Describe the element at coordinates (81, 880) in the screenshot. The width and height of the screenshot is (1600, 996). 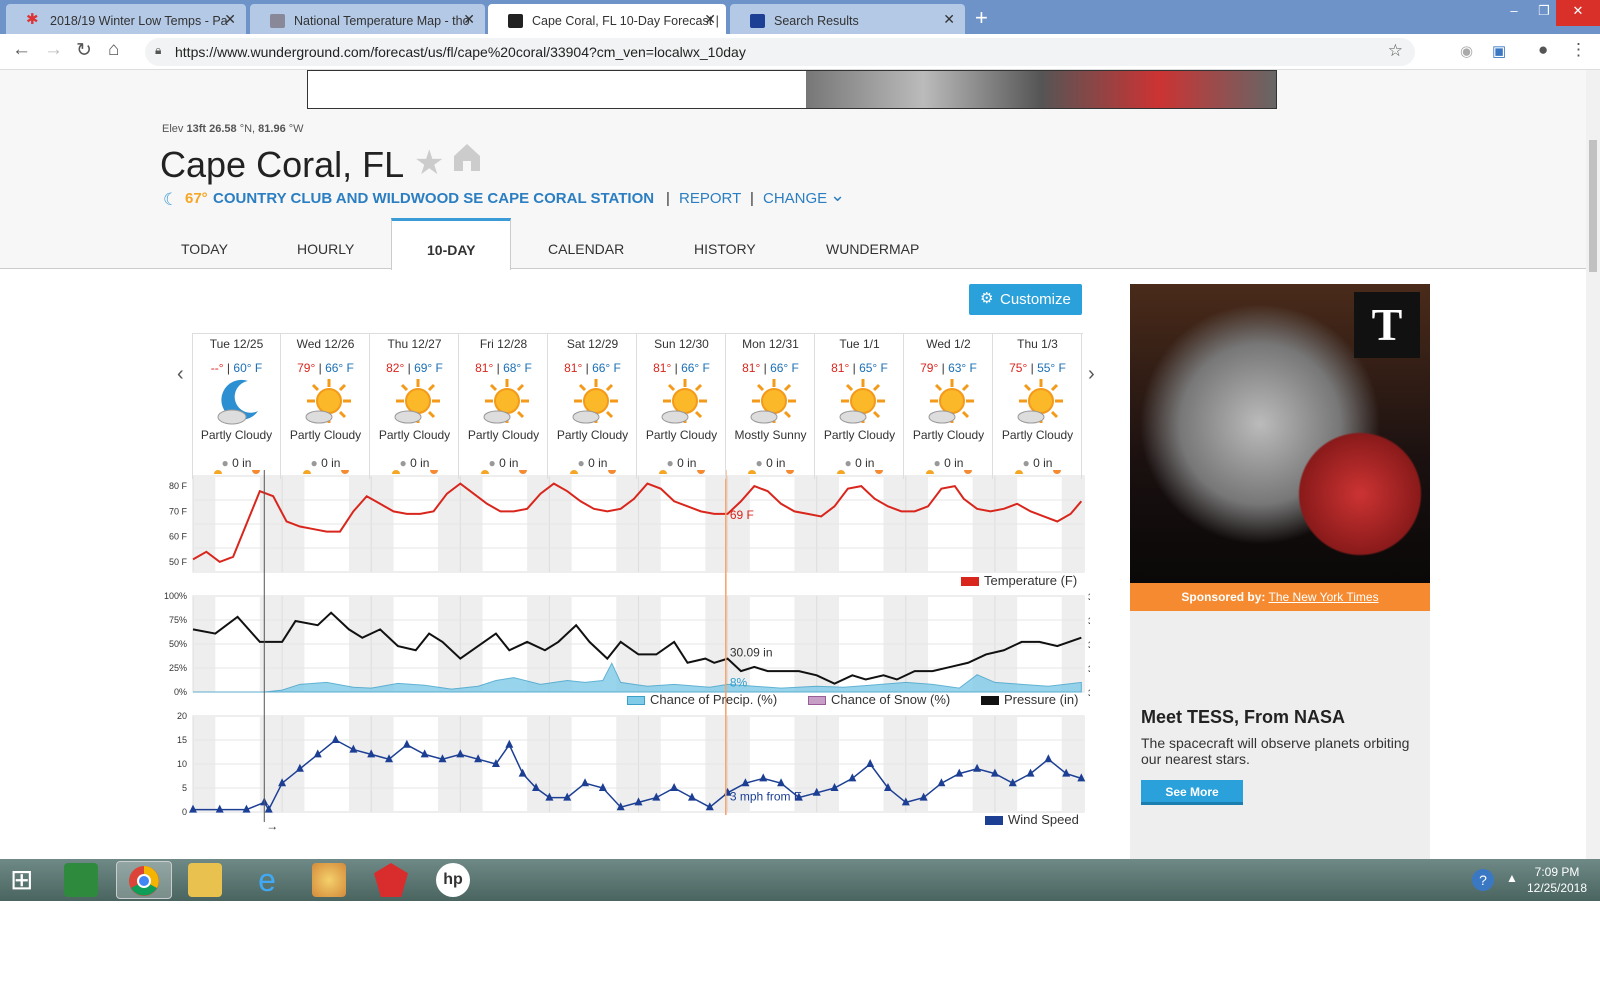
I see `store-icon` at that location.